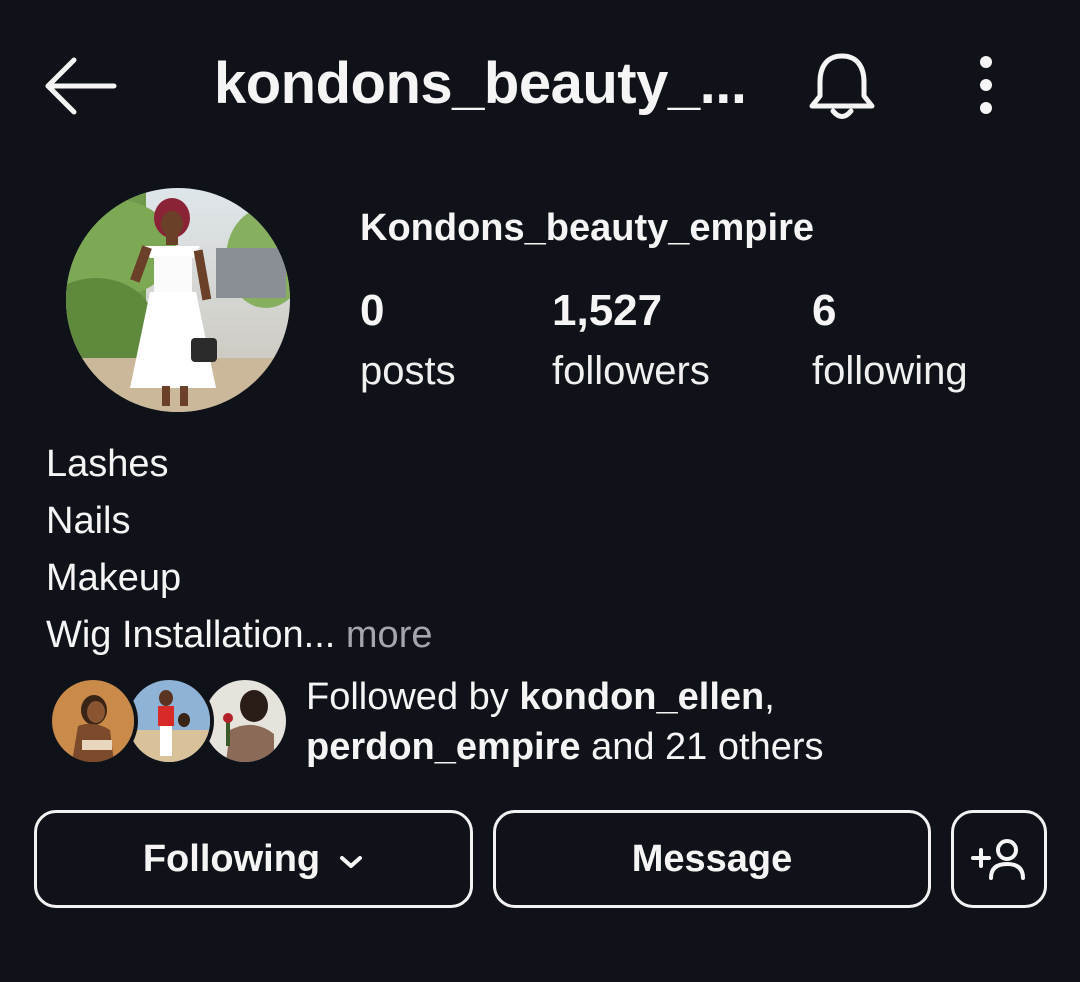 Image resolution: width=1080 pixels, height=982 pixels. Describe the element at coordinates (587, 228) in the screenshot. I see `profile-username: Kondons_beauty_empire` at that location.